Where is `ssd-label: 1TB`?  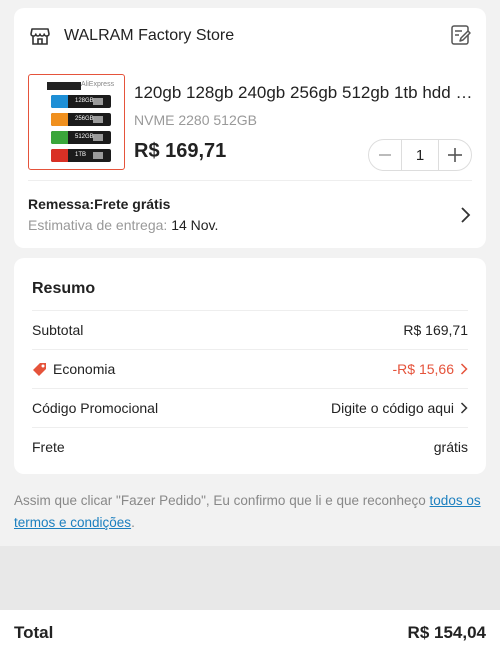 ssd-label: 1TB is located at coordinates (81, 155).